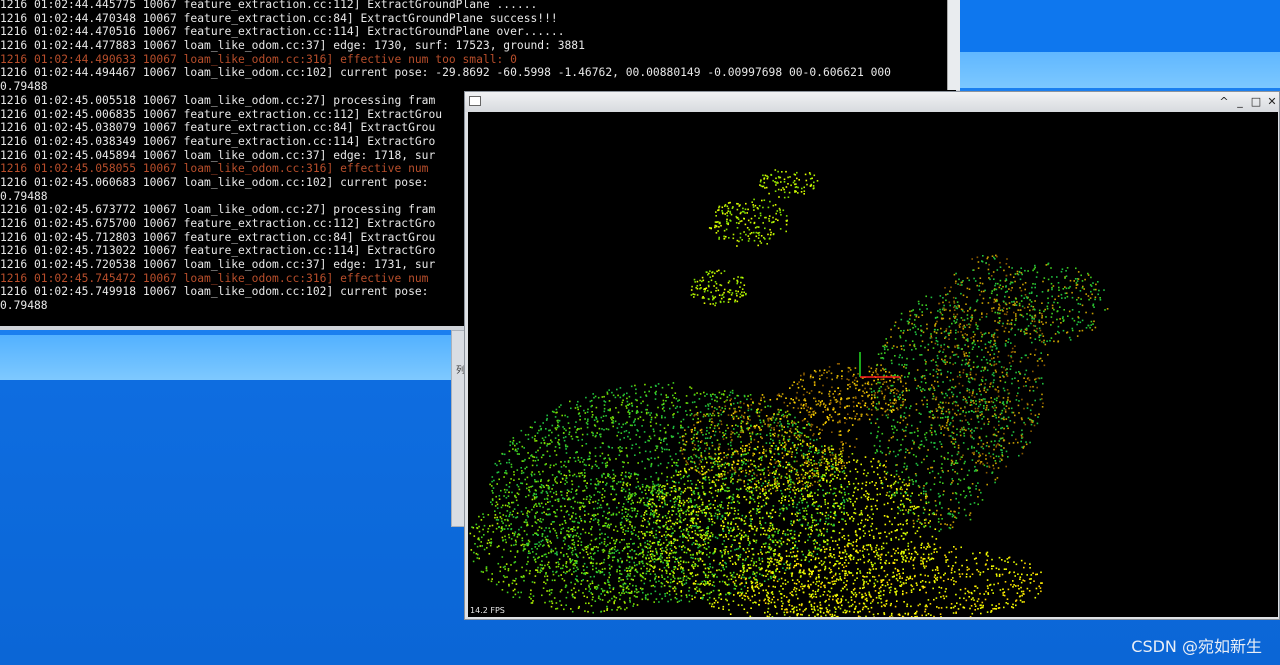 This screenshot has width=1280, height=665. Describe the element at coordinates (1256, 102) in the screenshot. I see `maximize-button: □` at that location.